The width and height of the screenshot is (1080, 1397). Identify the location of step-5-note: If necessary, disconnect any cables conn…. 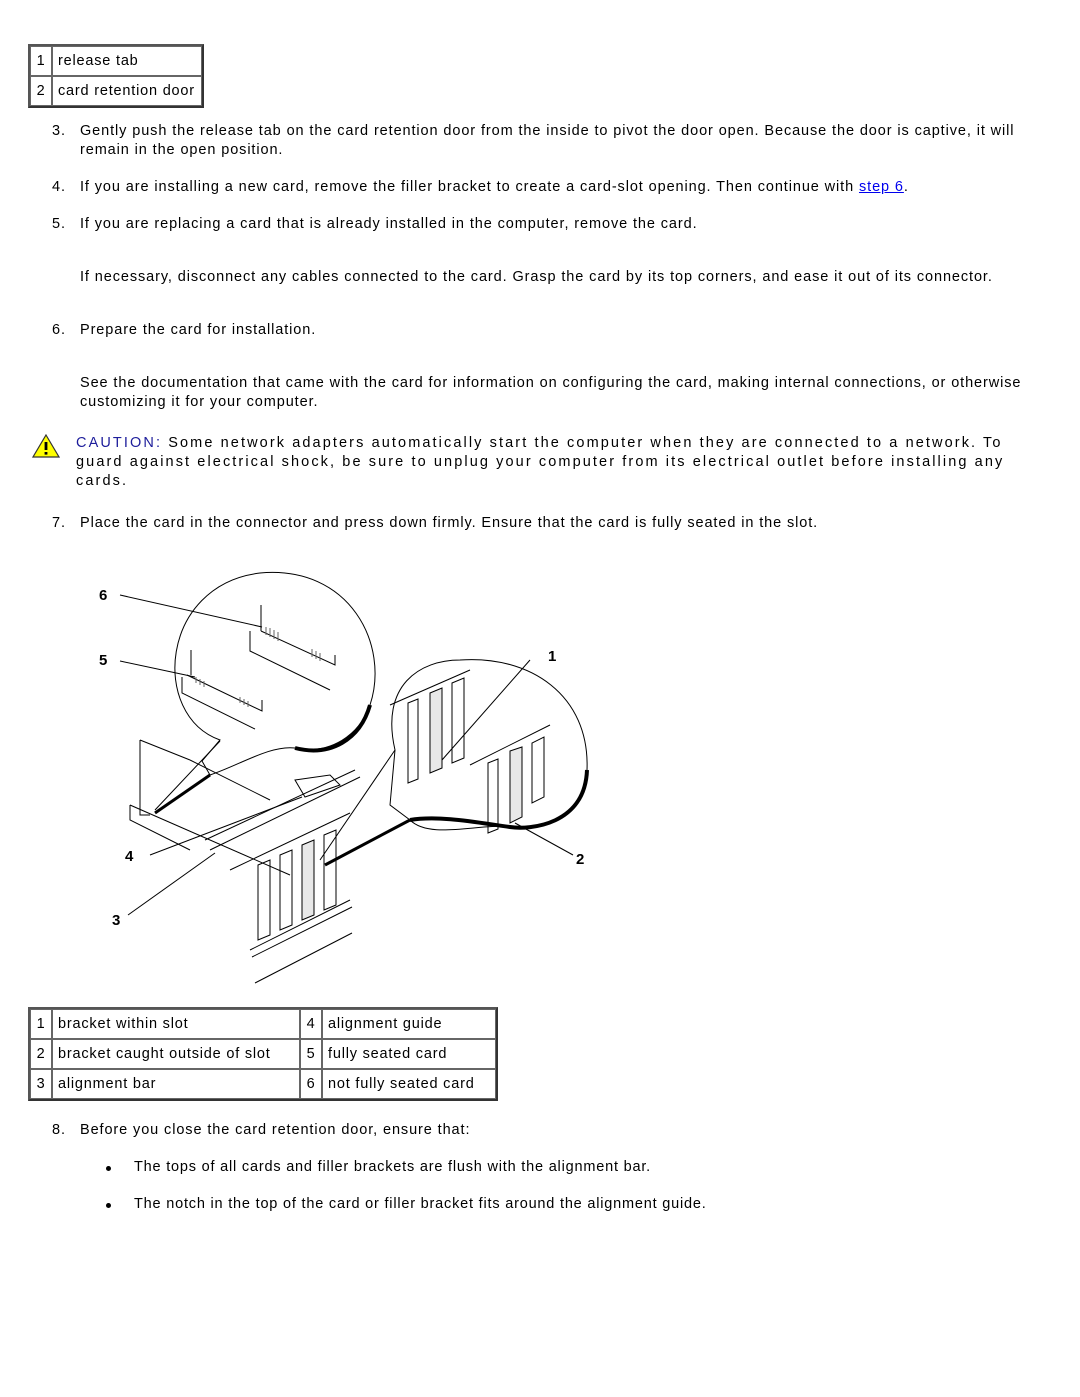
(536, 277).